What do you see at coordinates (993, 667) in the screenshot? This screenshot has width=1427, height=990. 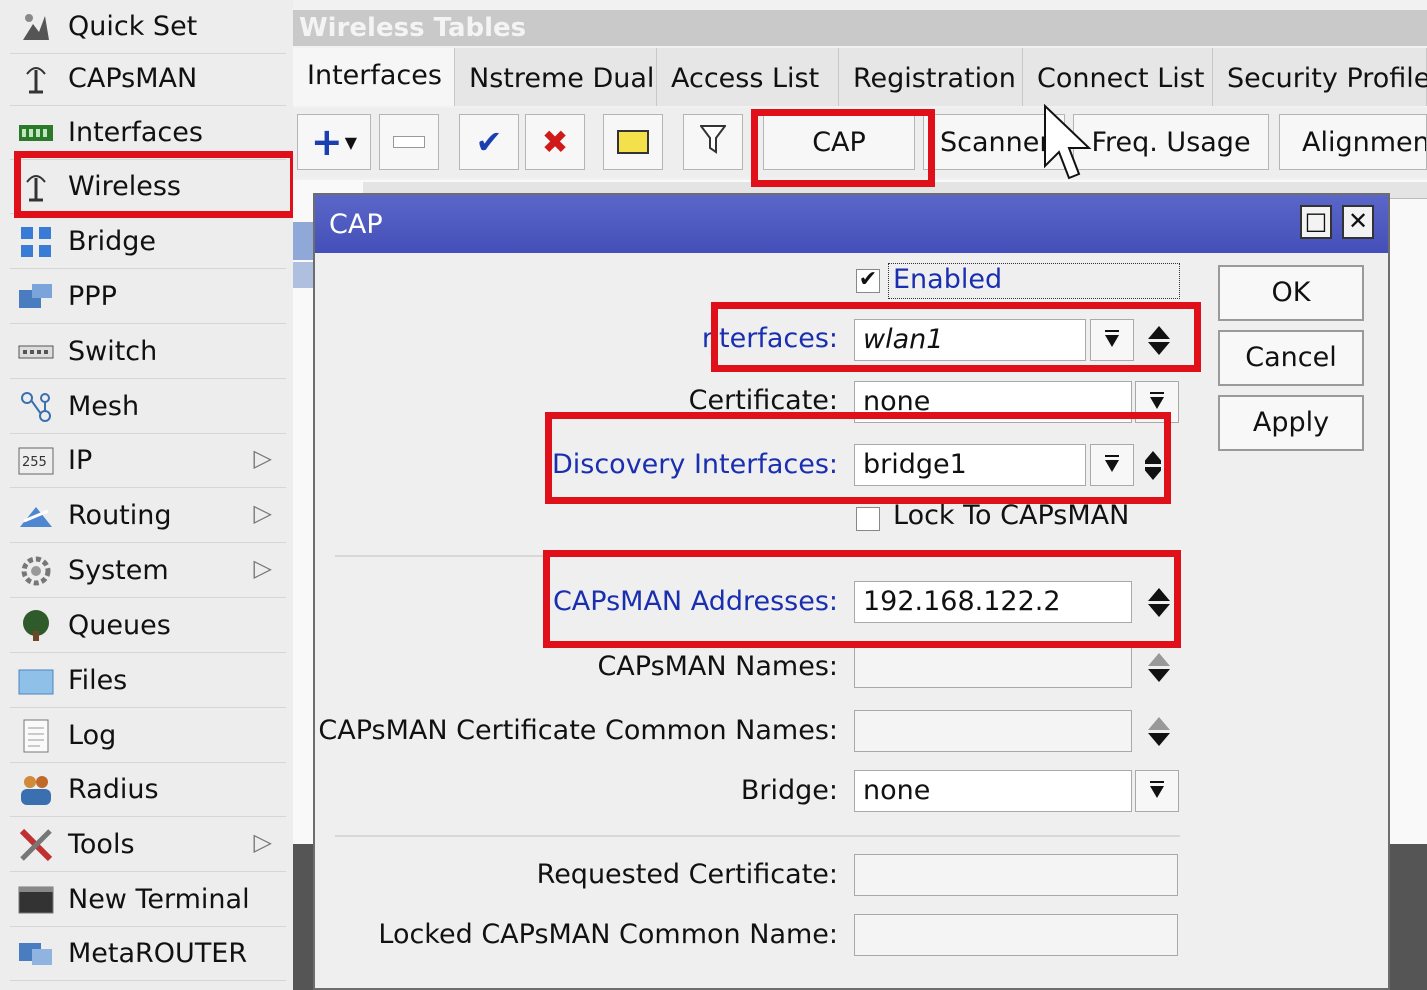 I see `capsman-names-field` at bounding box center [993, 667].